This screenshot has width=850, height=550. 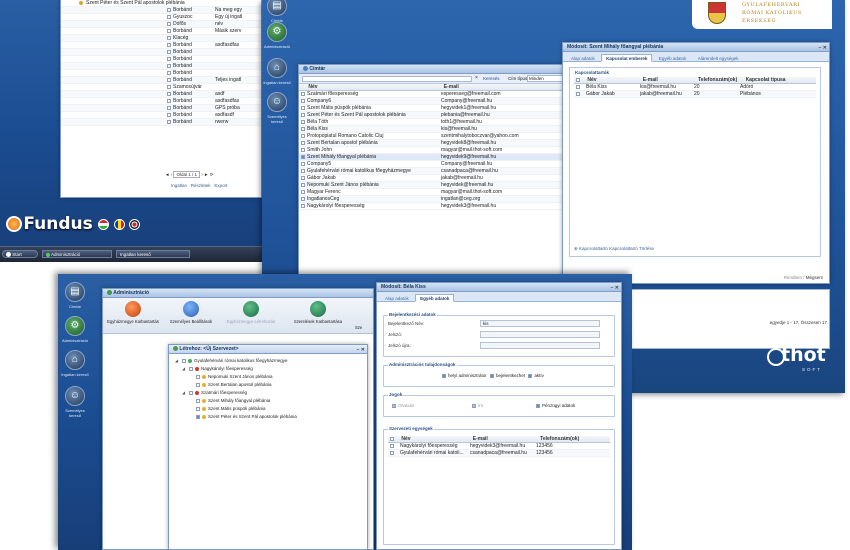 What do you see at coordinates (268, 393) in the screenshot?
I see `tree-node: ◢ Szatmári főesperesség` at bounding box center [268, 393].